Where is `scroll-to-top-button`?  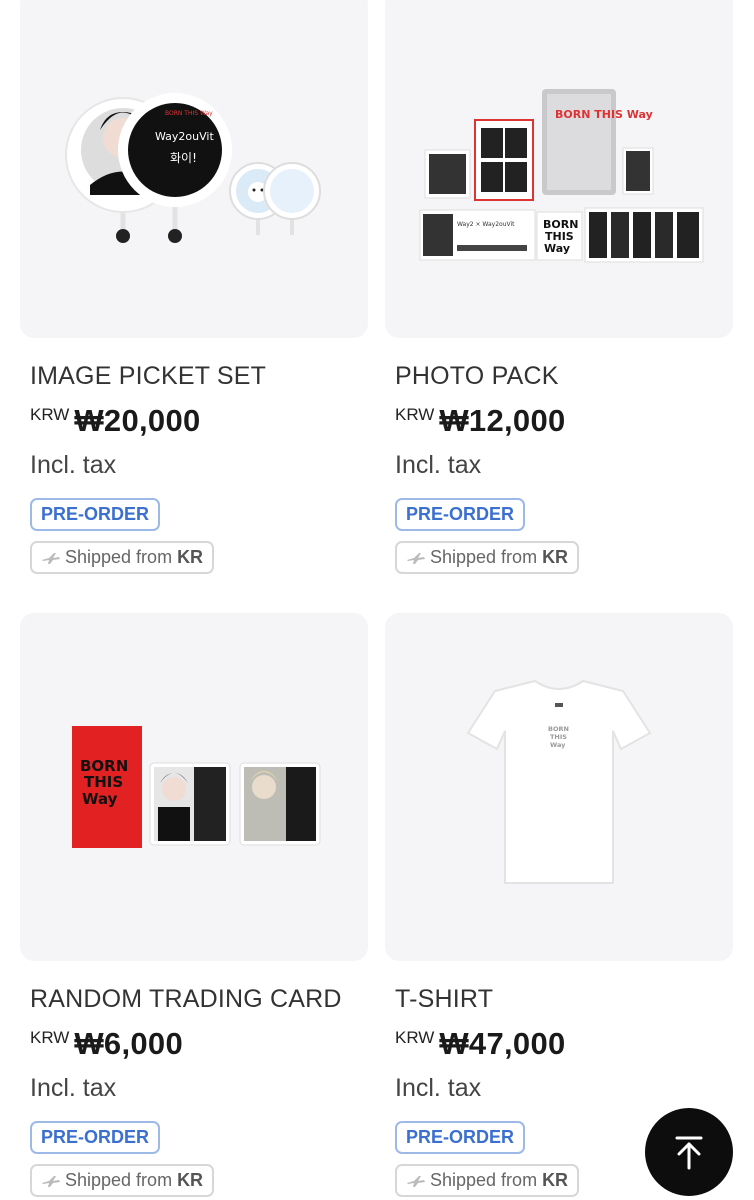 scroll-to-top-button is located at coordinates (689, 1152).